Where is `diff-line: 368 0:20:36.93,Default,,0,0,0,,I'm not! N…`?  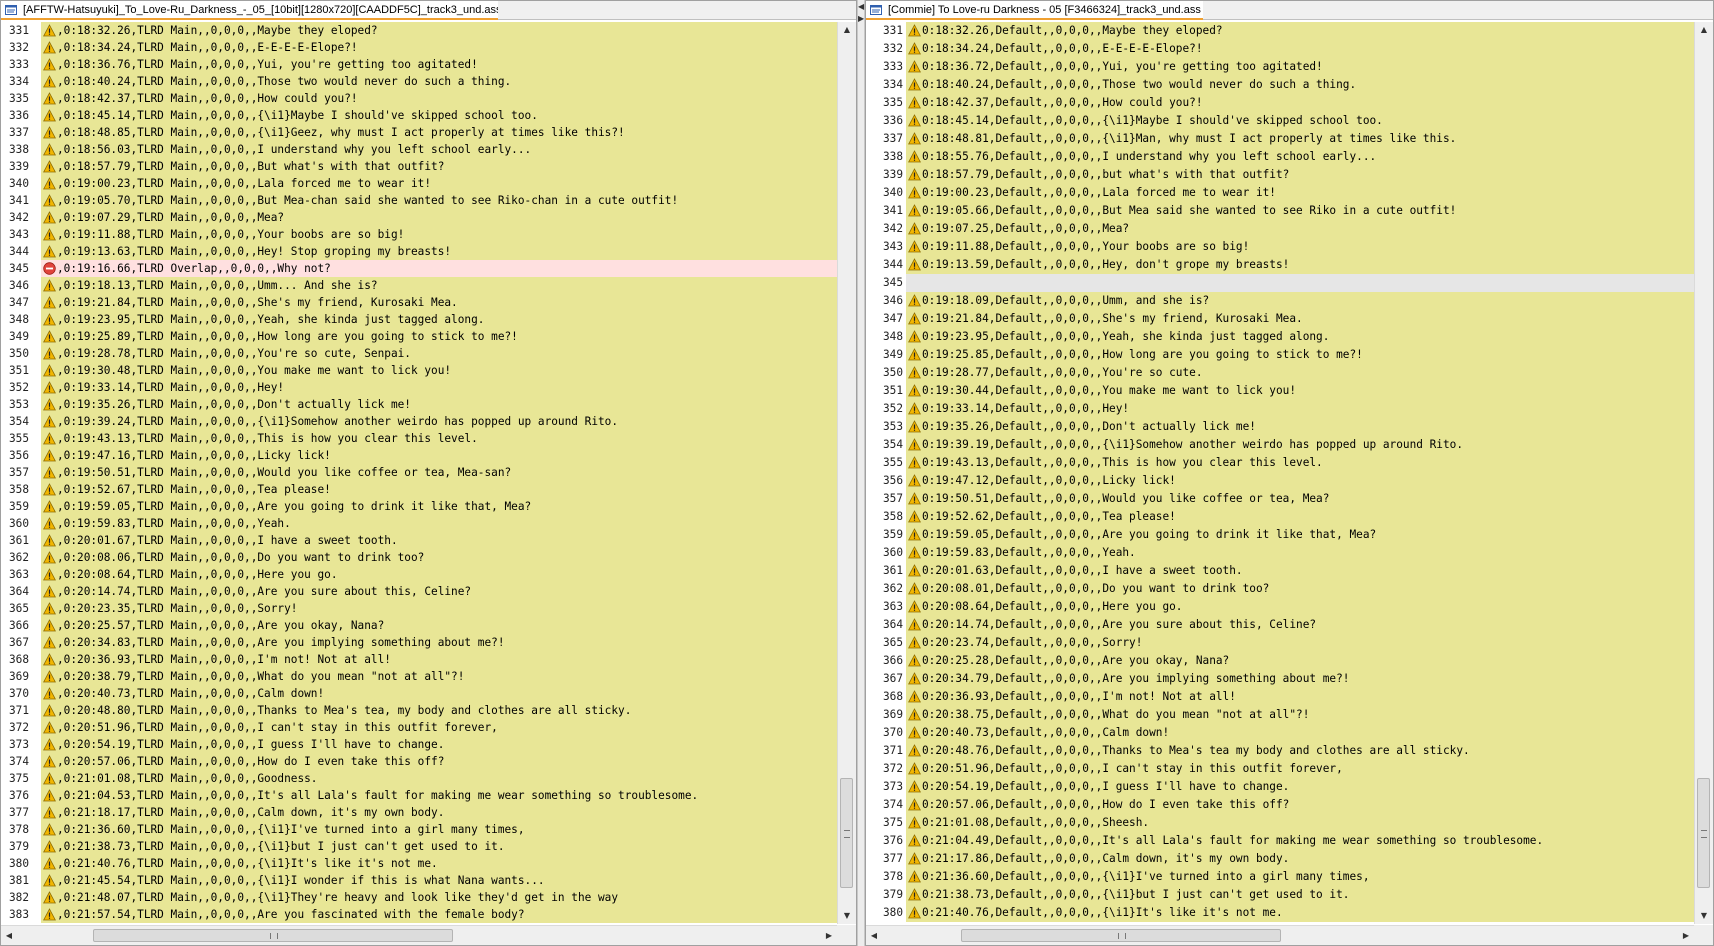
diff-line: 368 0:20:36.93,Default,,0,0,0,,I'm not! N… is located at coordinates (1280, 697).